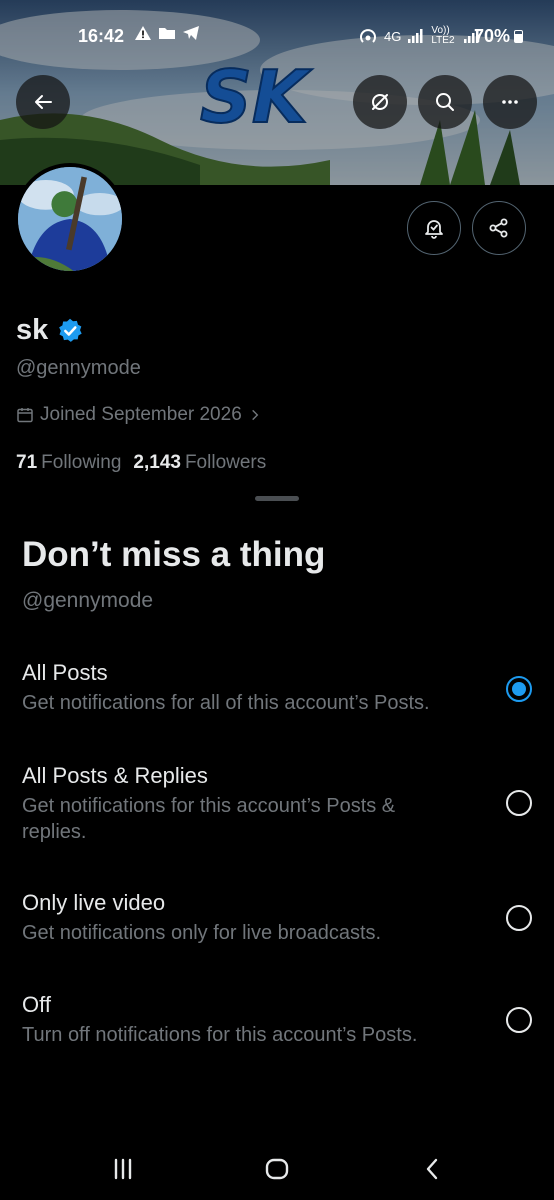  What do you see at coordinates (101, 36) in the screenshot?
I see `status-time: 16:42` at bounding box center [101, 36].